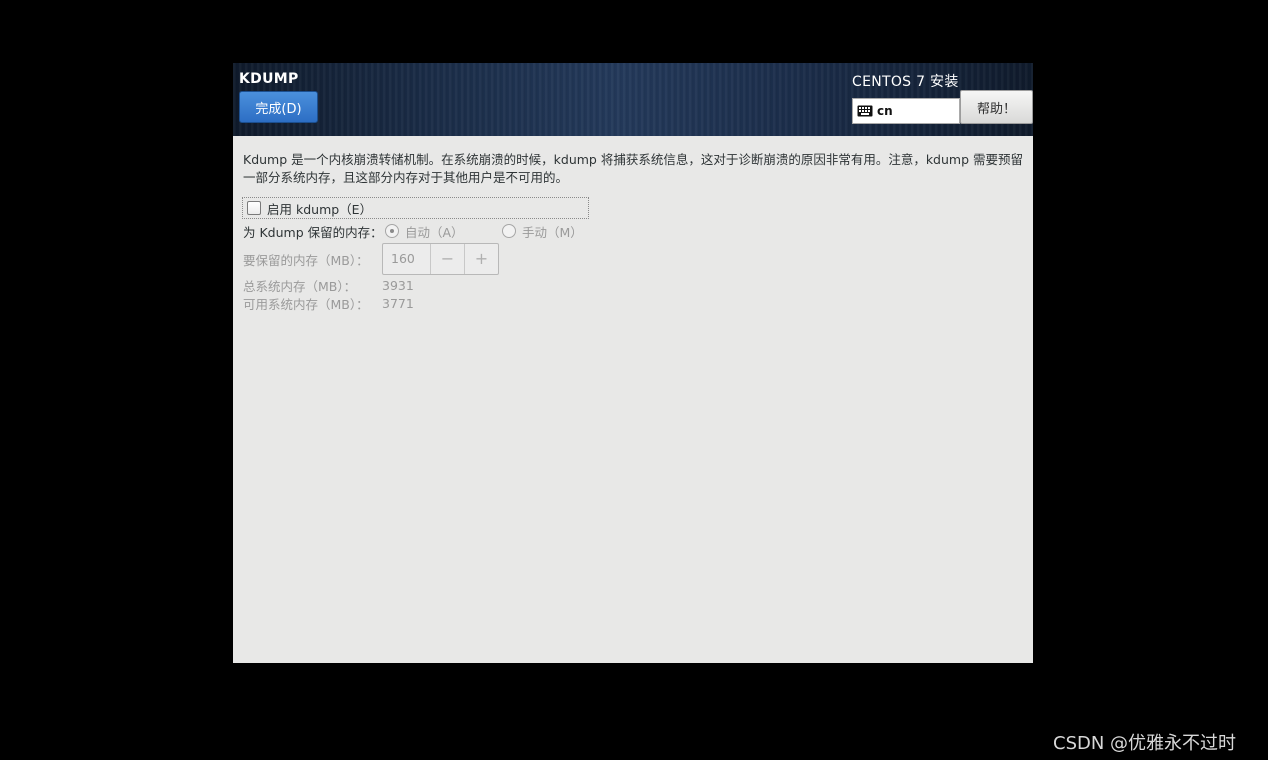  I want to click on csdn-watermark: CSDN @󠄀优雅永不过时, so click(1145, 743).